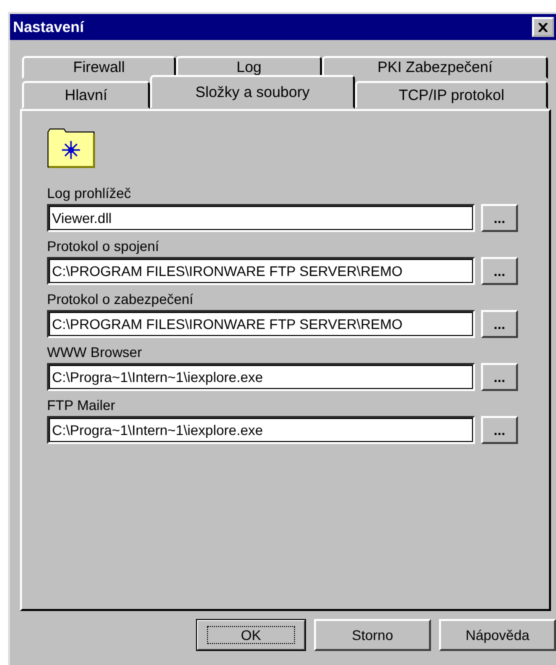  What do you see at coordinates (435, 67) in the screenshot?
I see `tab: PKI Zabezpečení` at bounding box center [435, 67].